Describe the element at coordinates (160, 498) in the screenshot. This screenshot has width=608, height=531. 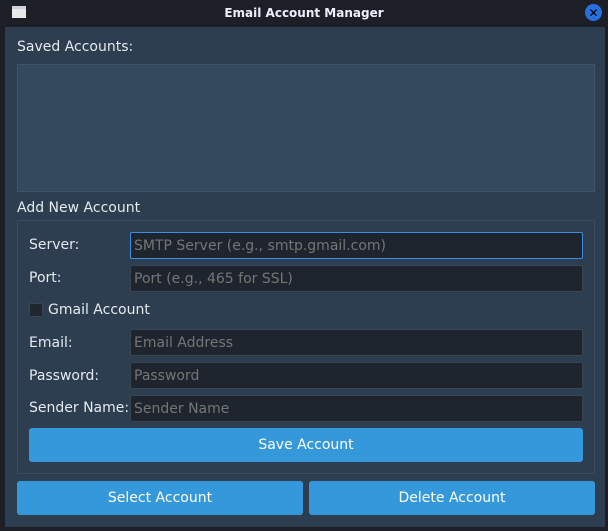
I see `select-account-button: Select Account` at that location.